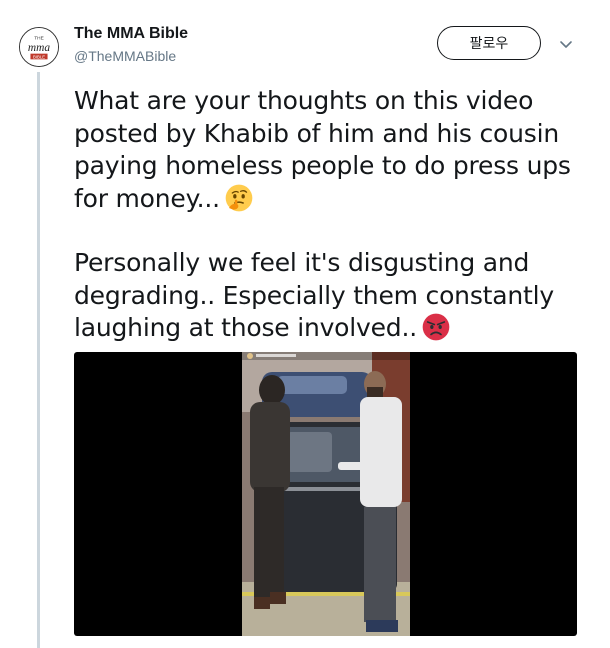 The height and width of the screenshot is (648, 610). I want to click on thread-connector-line, so click(38, 360).